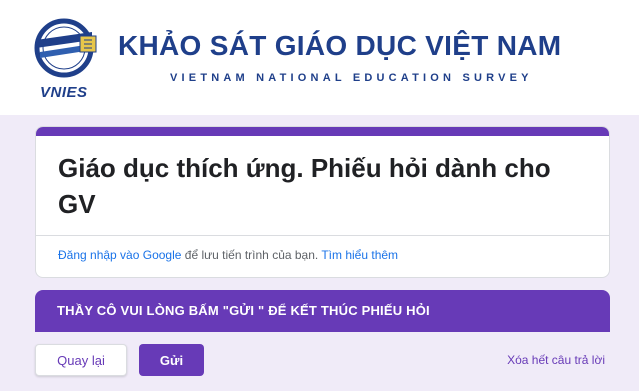 Image resolution: width=639 pixels, height=391 pixels. I want to click on learn-more-link: Tìm hiểu thêm, so click(359, 255).